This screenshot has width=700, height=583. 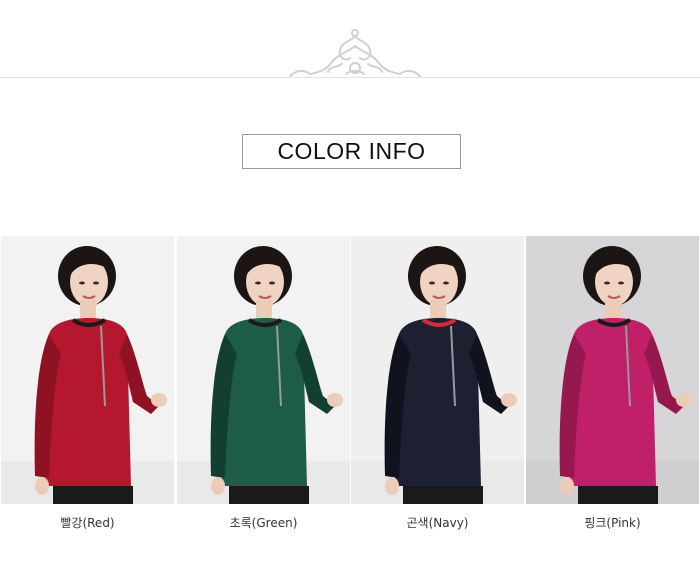 I want to click on color-caption-red: 빨강(Red), so click(x=87, y=523).